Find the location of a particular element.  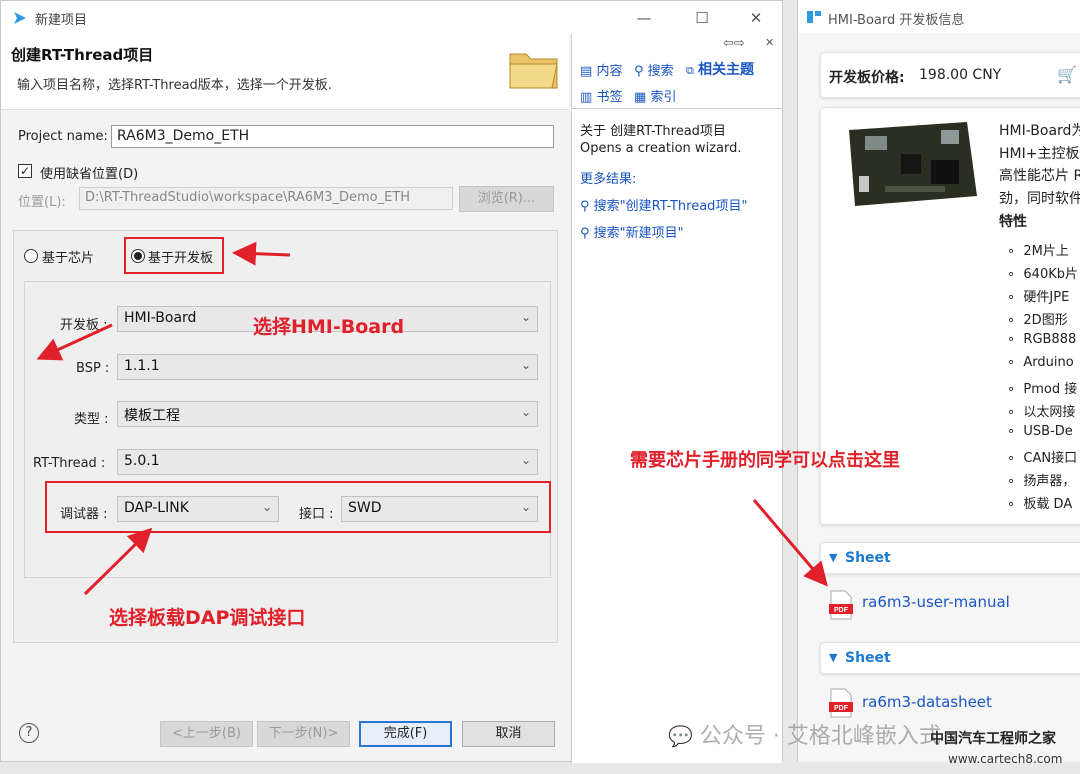

feature-item: ∘ USB-De is located at coordinates (1040, 431).